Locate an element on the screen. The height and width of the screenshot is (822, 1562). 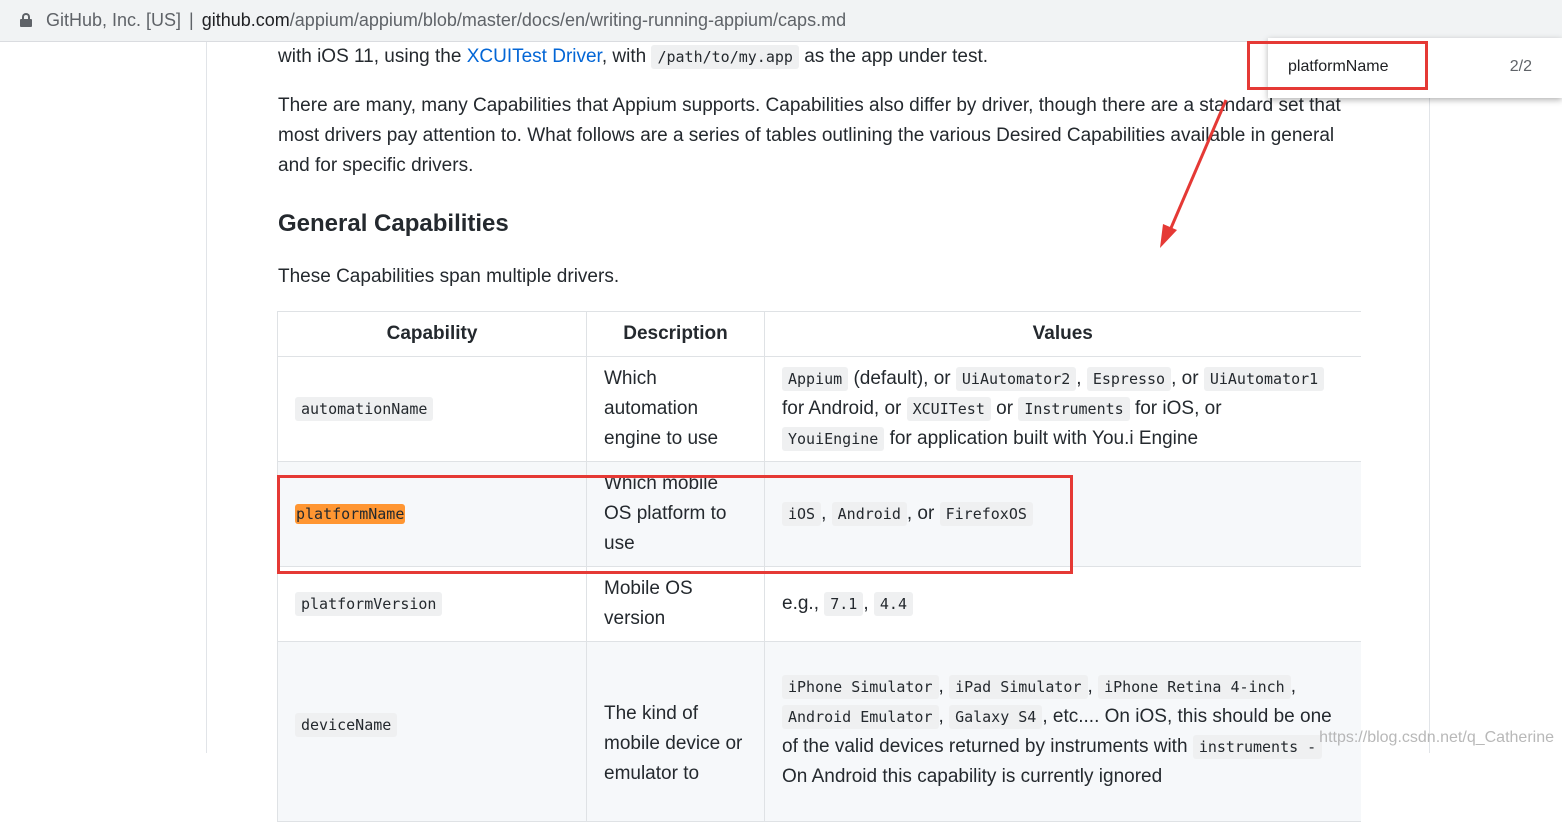
header-values: Values is located at coordinates (1063, 334).